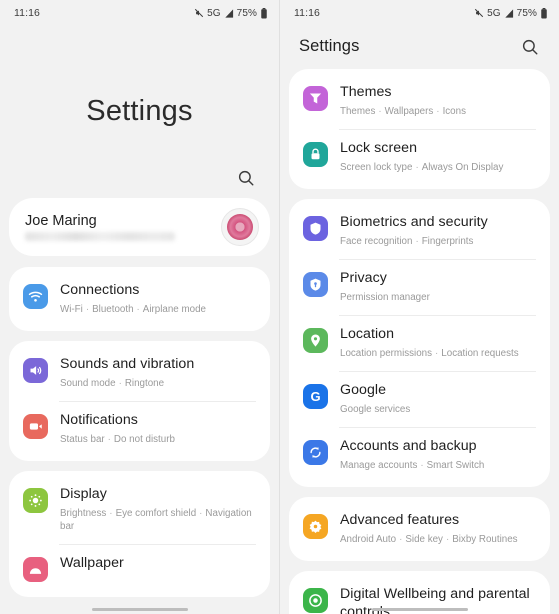 This screenshot has height=614, width=559. I want to click on settings-row-sounds-and-vibration: Sounds and vibration Sound mode · Ringtone, so click(139, 373).